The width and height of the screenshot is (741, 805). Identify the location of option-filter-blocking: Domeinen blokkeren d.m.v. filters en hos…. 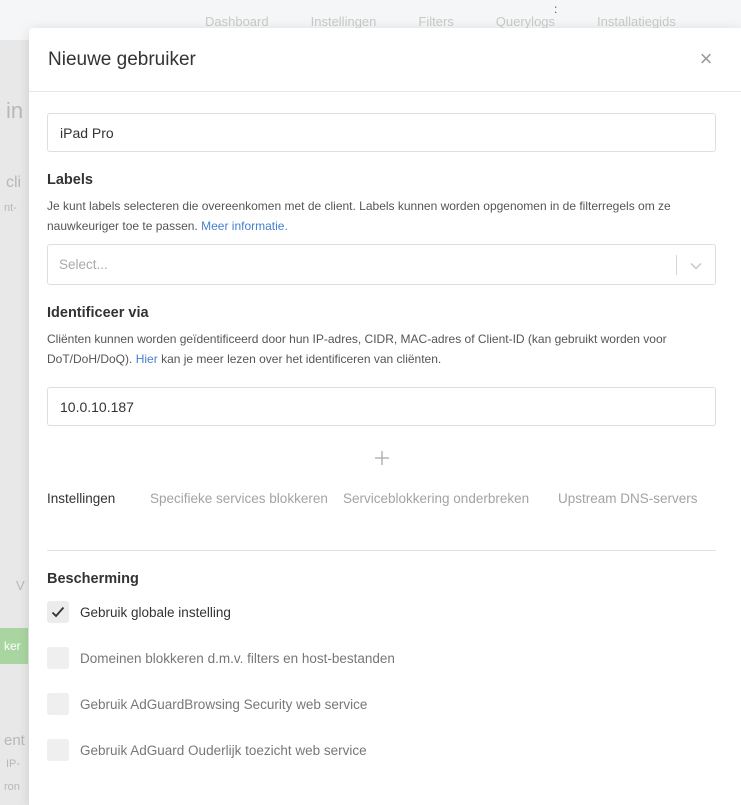
(381, 658).